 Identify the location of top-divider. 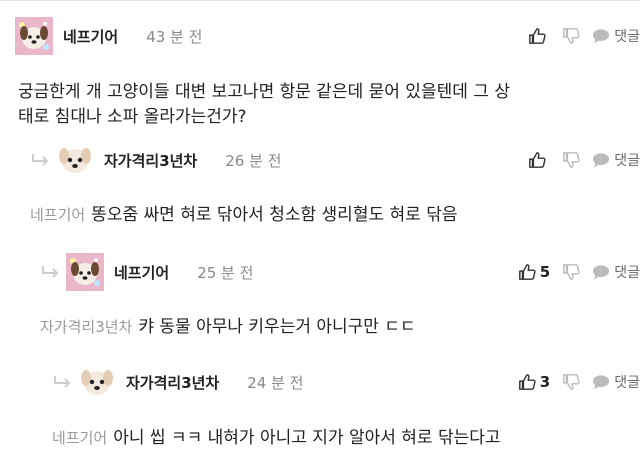
(320, 0).